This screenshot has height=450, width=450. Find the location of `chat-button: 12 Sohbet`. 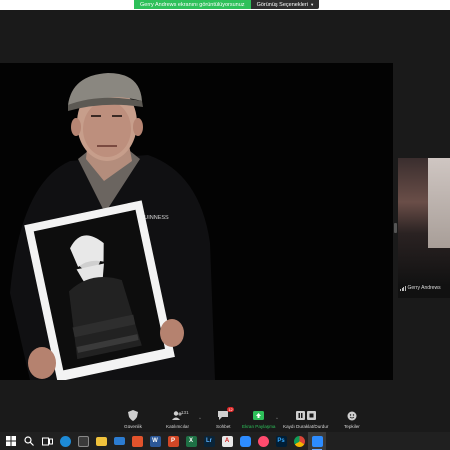

chat-button: 12 Sohbet is located at coordinates (225, 418).